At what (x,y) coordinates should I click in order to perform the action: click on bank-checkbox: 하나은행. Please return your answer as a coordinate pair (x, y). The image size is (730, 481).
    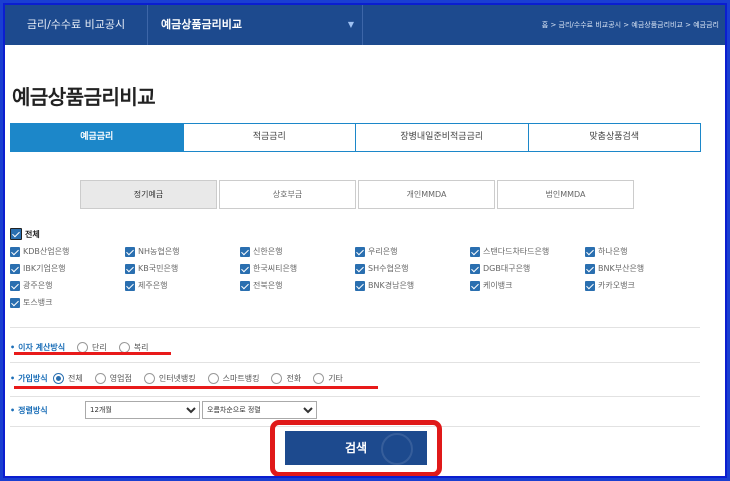
    Looking at the image, I should click on (642, 251).